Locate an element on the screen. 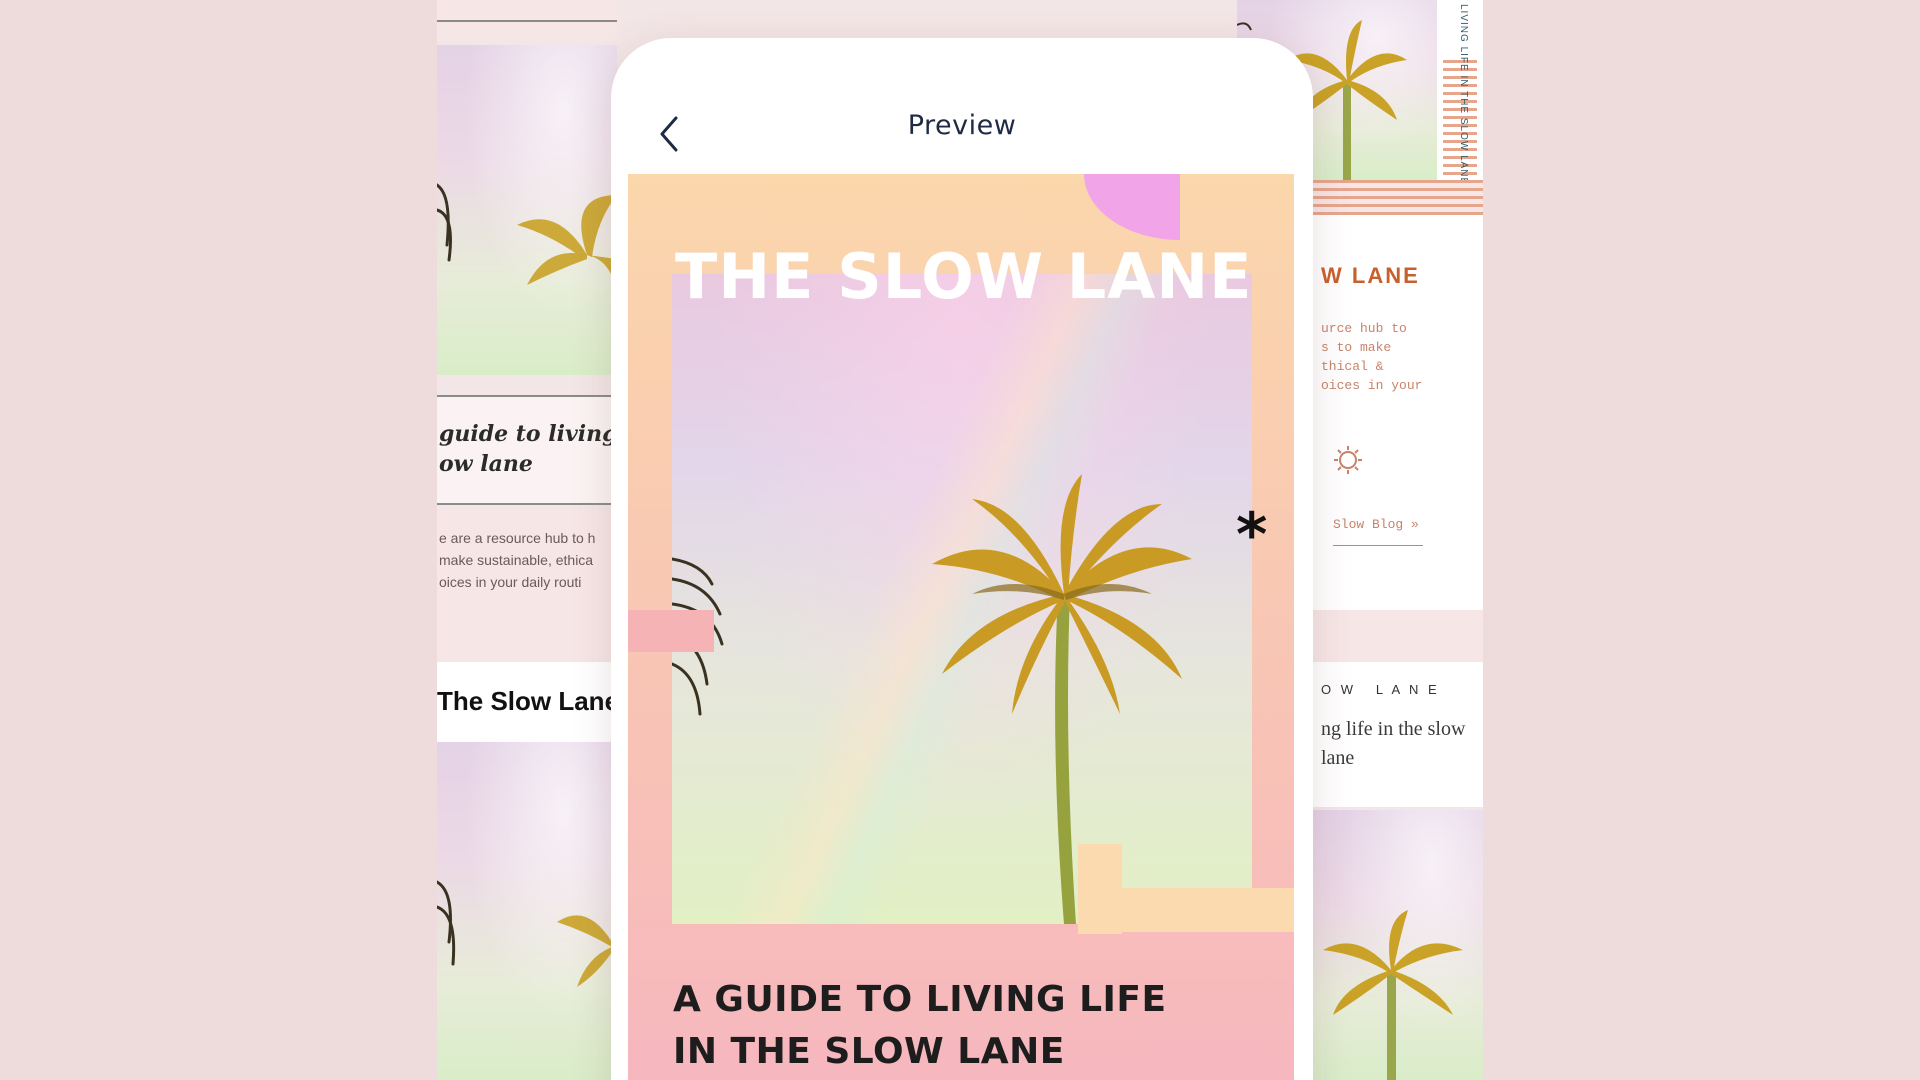 This screenshot has height=1080, width=1920. sun-icon is located at coordinates (1347, 459).